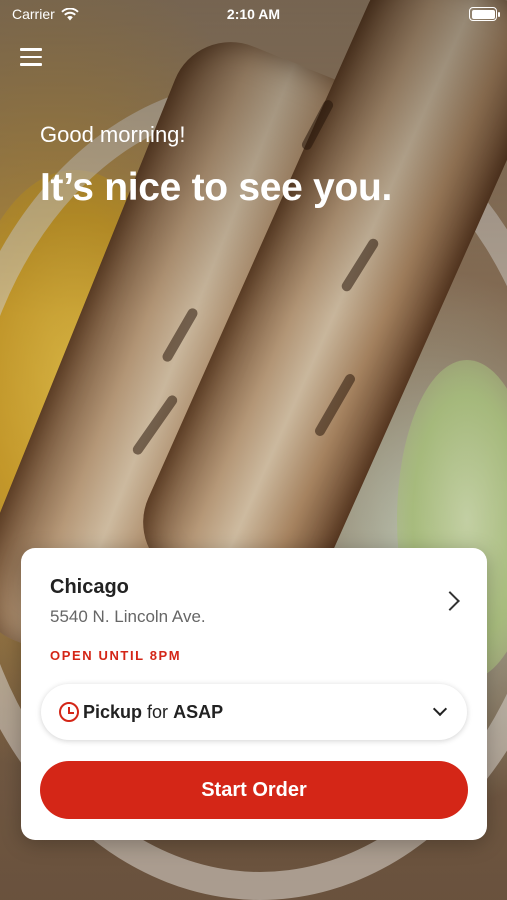 Image resolution: width=507 pixels, height=900 pixels. What do you see at coordinates (116, 655) in the screenshot?
I see `hours-status: OPEN UNTIL 8PM` at bounding box center [116, 655].